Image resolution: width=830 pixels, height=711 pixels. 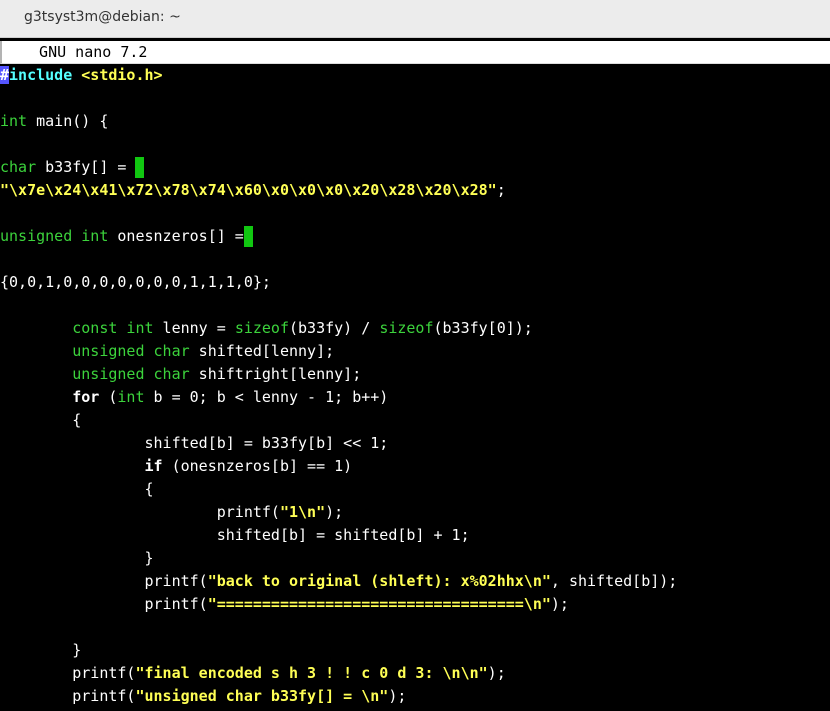 I want to click on code-text: (onesnzeros[b] == 1), so click(x=257, y=466).